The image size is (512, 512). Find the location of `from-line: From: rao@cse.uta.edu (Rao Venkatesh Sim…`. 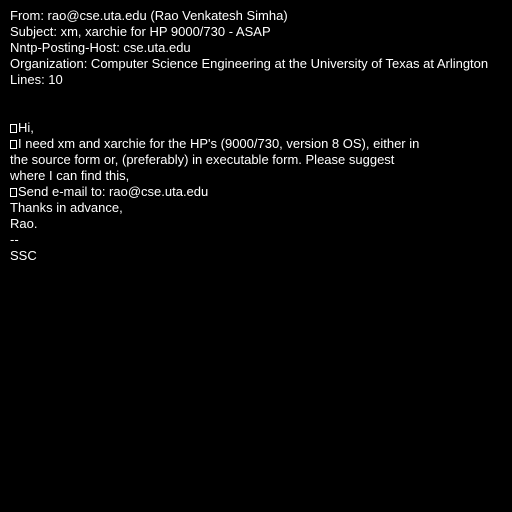

from-line: From: rao@cse.uta.edu (Rao Venkatesh Sim… is located at coordinates (149, 15).